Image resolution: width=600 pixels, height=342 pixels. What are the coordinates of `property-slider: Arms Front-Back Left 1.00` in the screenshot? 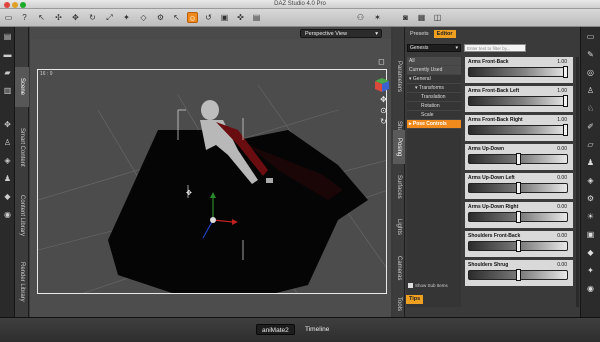 It's located at (519, 99).